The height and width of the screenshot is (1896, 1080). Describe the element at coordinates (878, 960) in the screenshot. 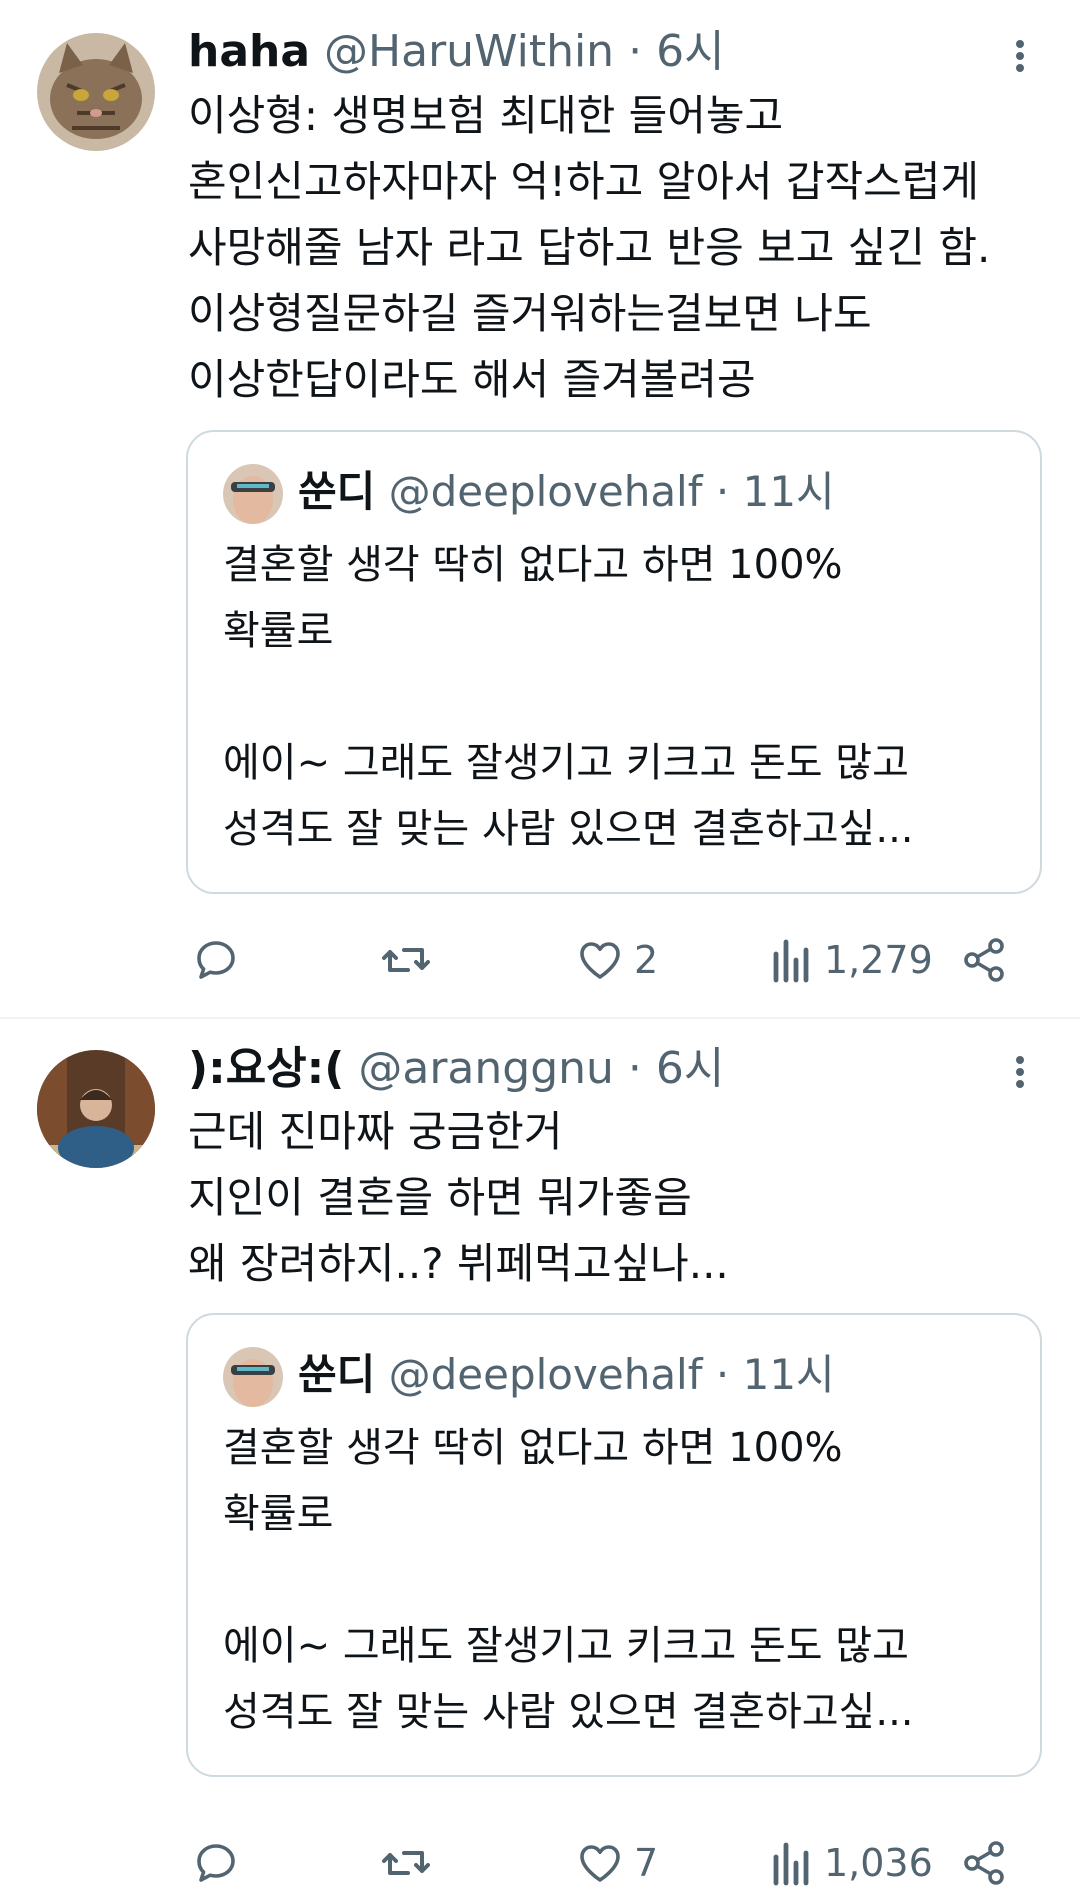

I see `view-count: 1,279` at that location.